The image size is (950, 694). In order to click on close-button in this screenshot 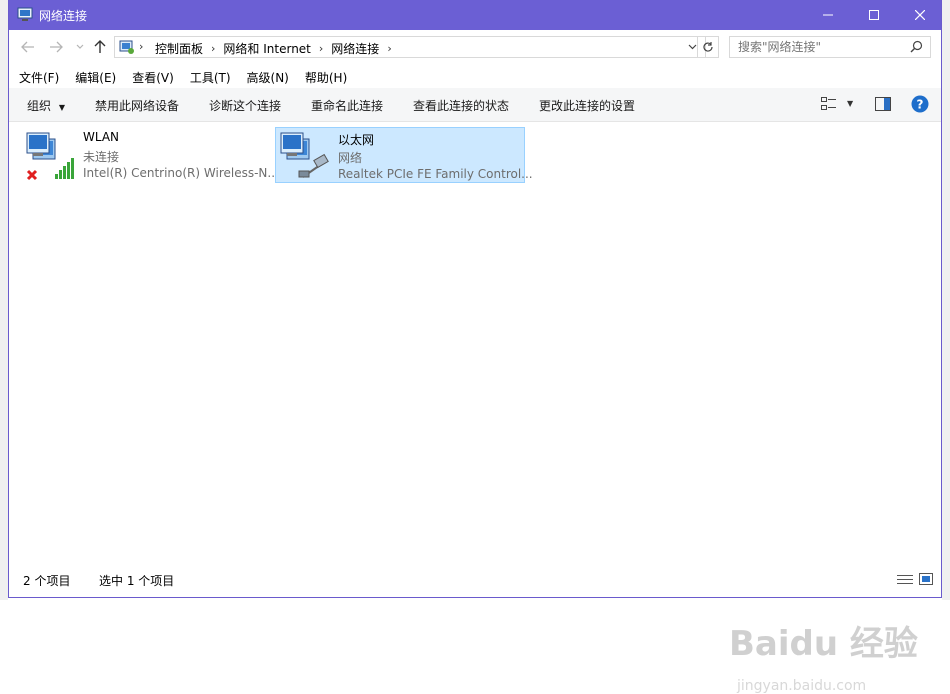, I will do `click(920, 15)`.